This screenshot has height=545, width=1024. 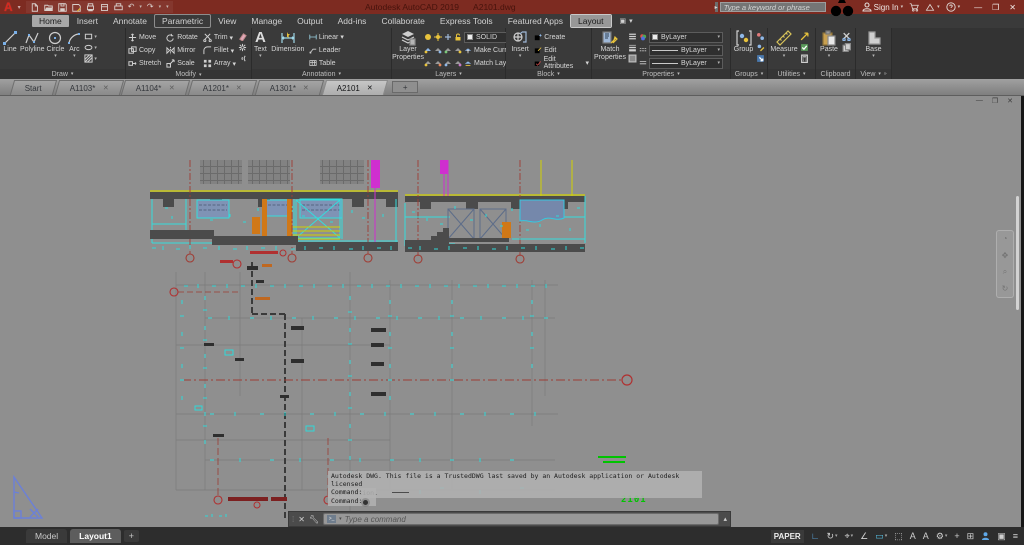 I want to click on tab-output: Output, so click(x=310, y=21).